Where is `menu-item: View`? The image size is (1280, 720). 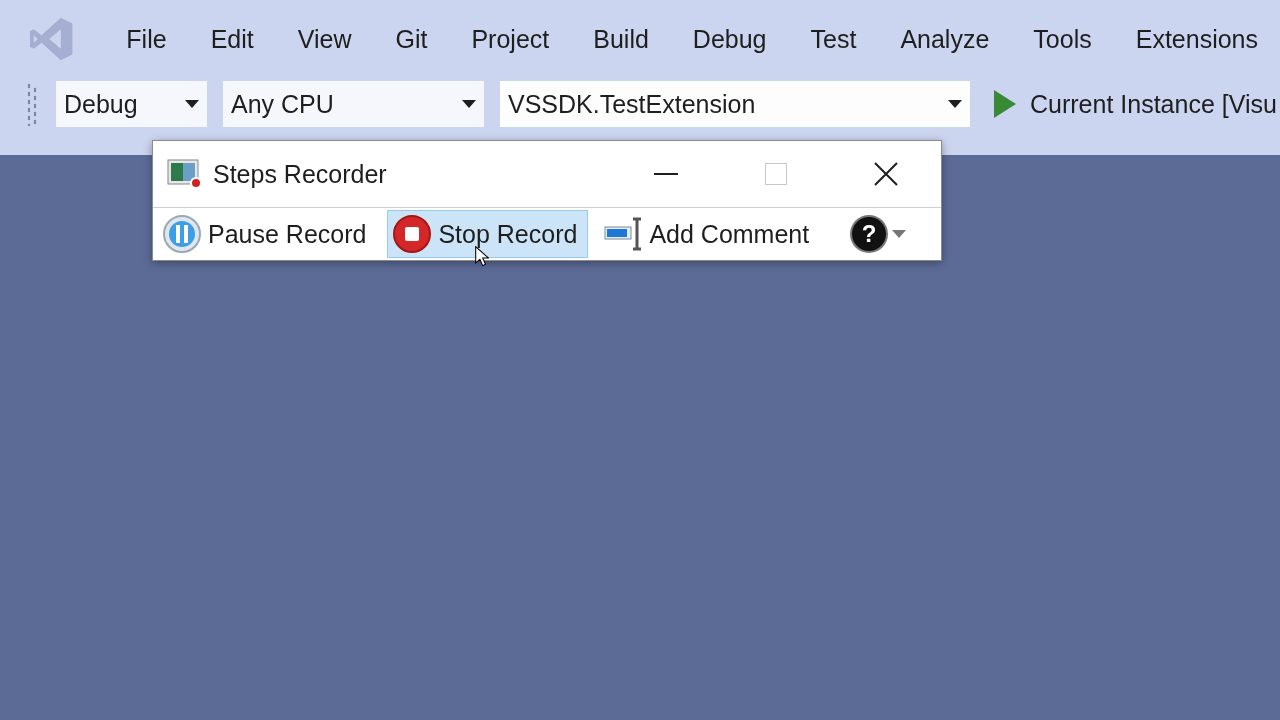
menu-item: View is located at coordinates (324, 39).